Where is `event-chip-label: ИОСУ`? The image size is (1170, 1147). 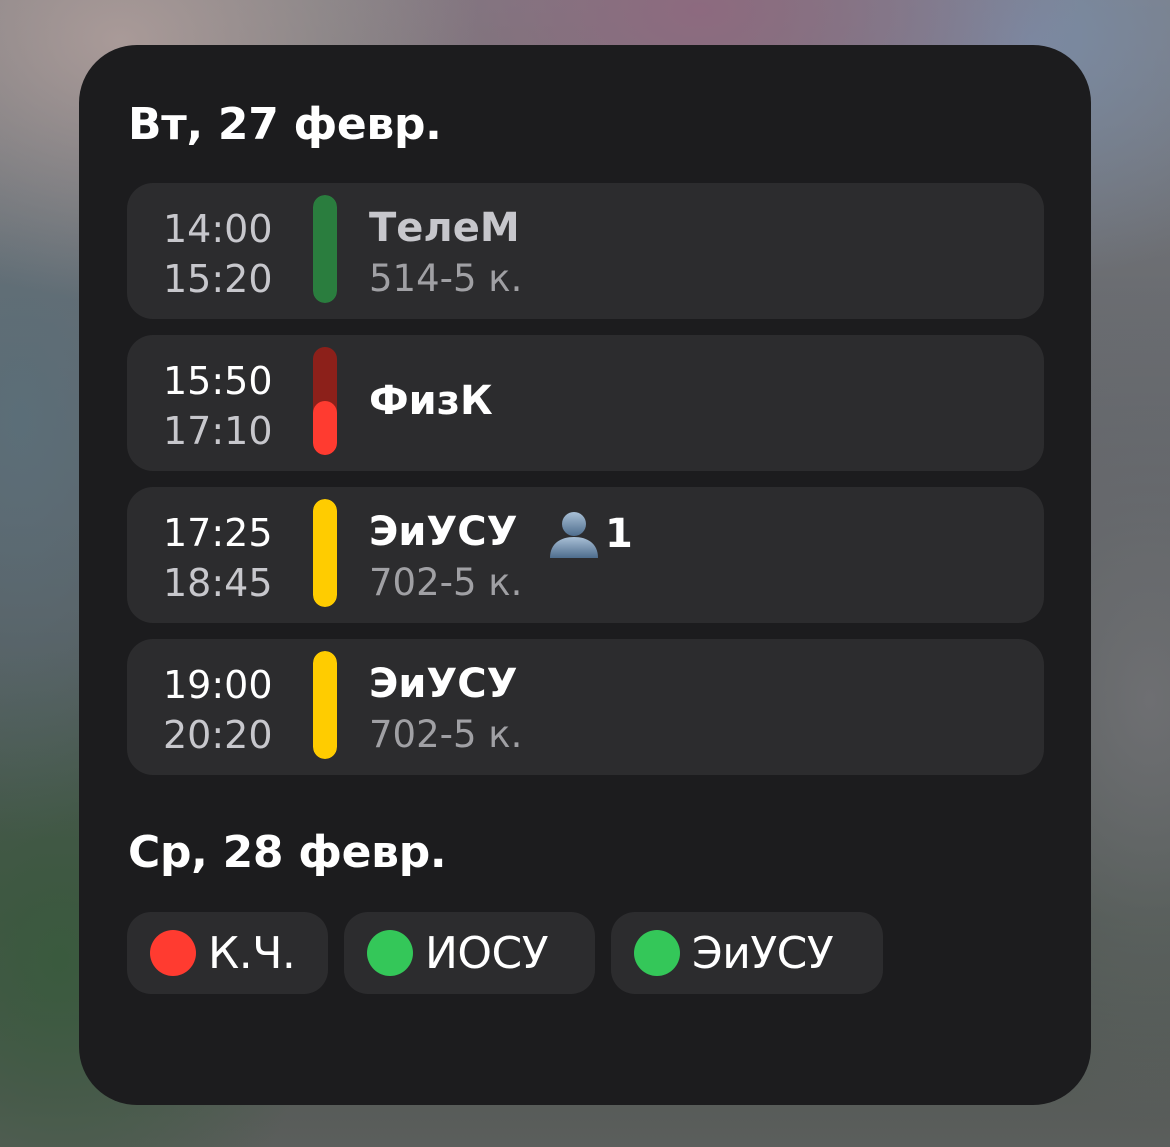
event-chip-label: ИОСУ is located at coordinates (487, 953).